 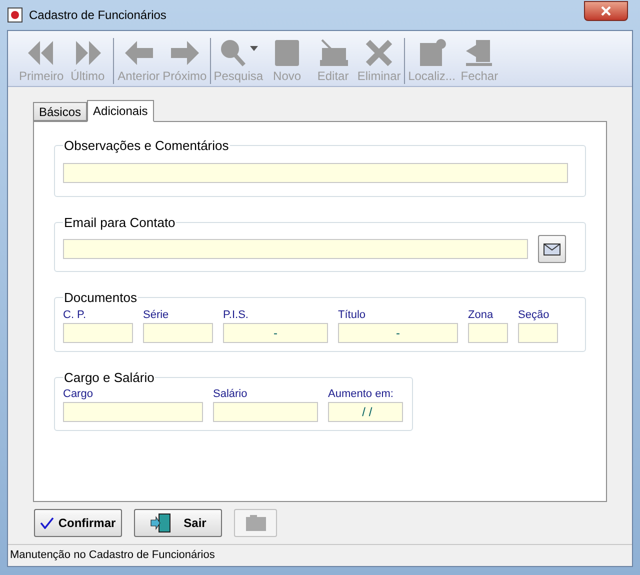 I want to click on field-label: Cargo, so click(x=78, y=394).